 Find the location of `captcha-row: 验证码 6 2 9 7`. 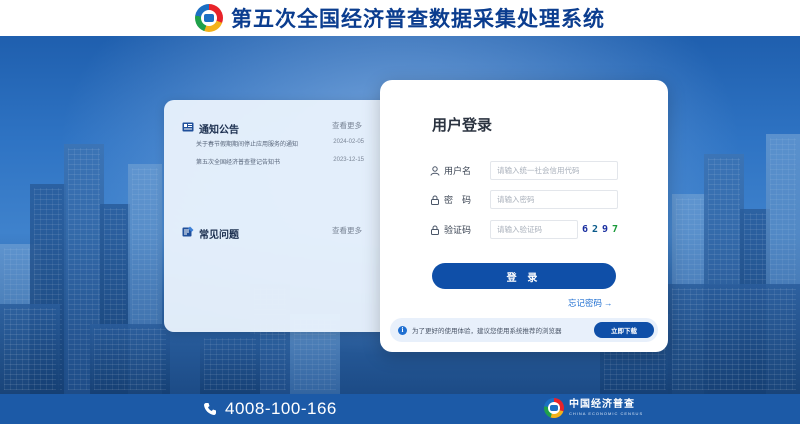

captcha-row: 验证码 6 2 9 7 is located at coordinates (525, 229).